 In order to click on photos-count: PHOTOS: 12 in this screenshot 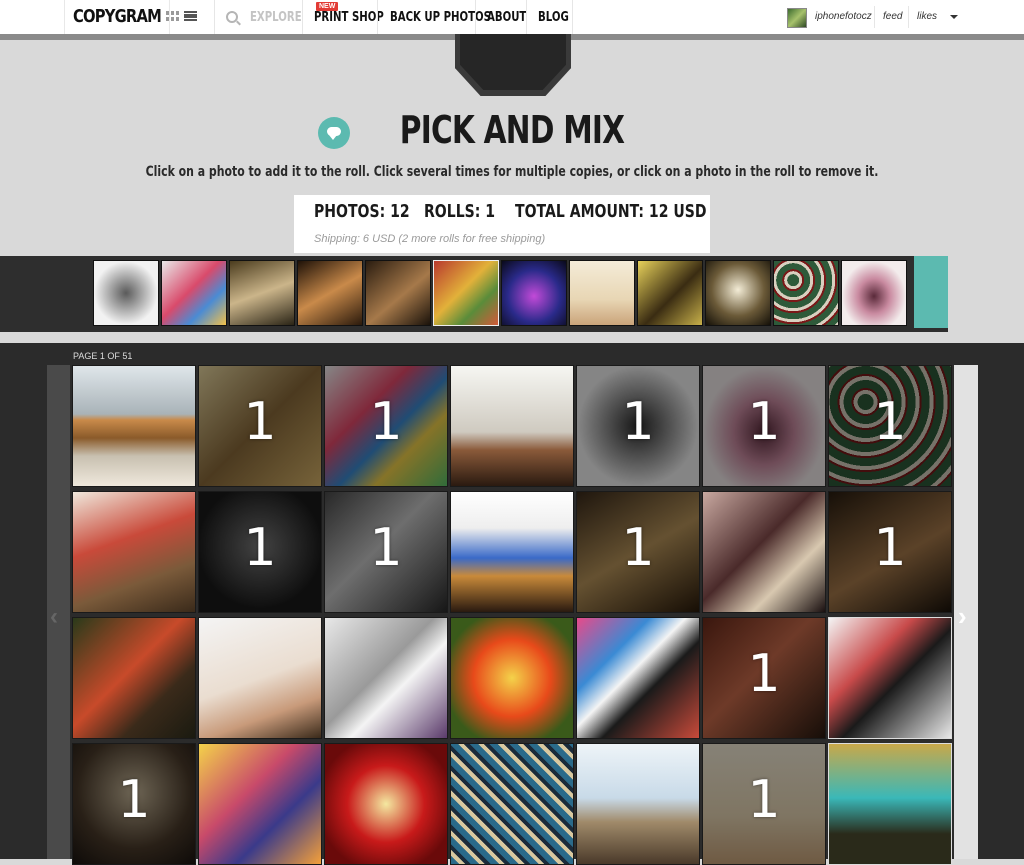, I will do `click(362, 211)`.